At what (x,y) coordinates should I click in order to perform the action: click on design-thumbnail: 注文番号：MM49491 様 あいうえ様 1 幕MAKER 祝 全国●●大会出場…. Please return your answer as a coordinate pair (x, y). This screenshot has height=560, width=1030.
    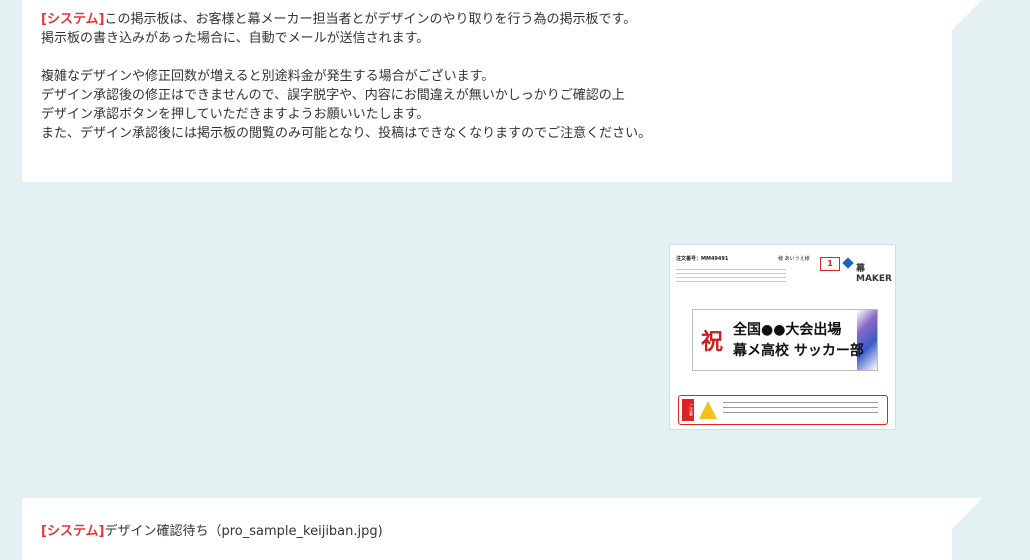
    Looking at the image, I should click on (782, 337).